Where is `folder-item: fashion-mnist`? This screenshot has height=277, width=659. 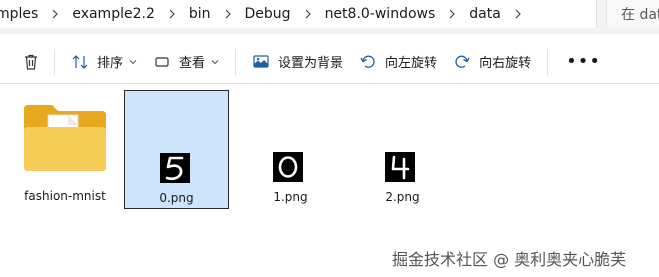
folder-item: fashion-mnist is located at coordinates (65, 150).